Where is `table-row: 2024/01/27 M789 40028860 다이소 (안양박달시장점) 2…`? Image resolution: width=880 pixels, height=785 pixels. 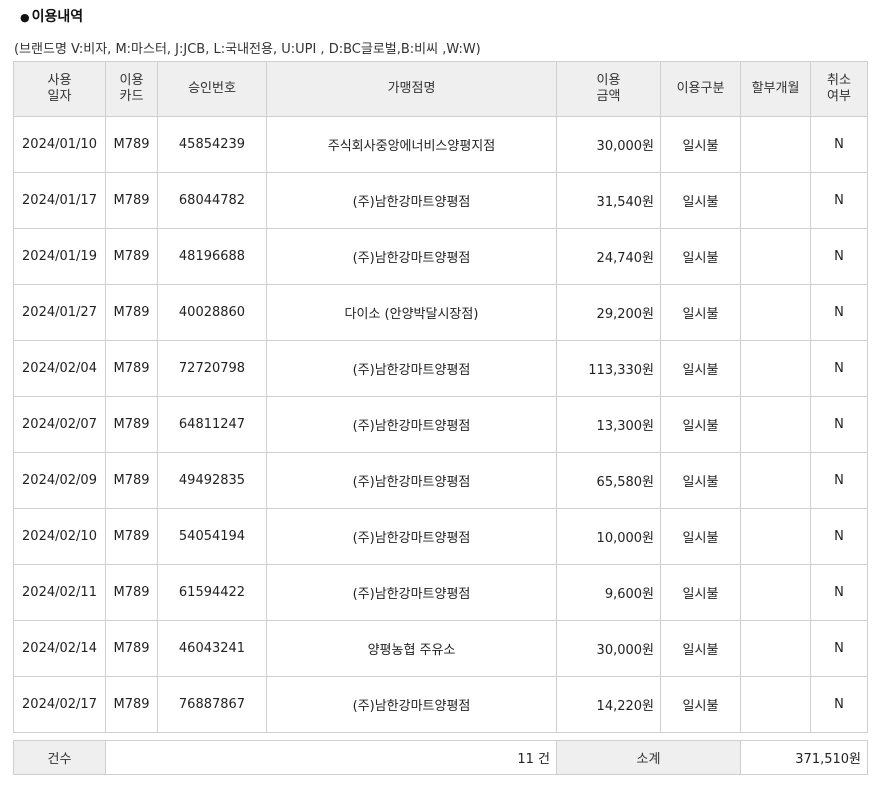
table-row: 2024/01/27 M789 40028860 다이소 (안양박달시장점) 2… is located at coordinates (440, 312).